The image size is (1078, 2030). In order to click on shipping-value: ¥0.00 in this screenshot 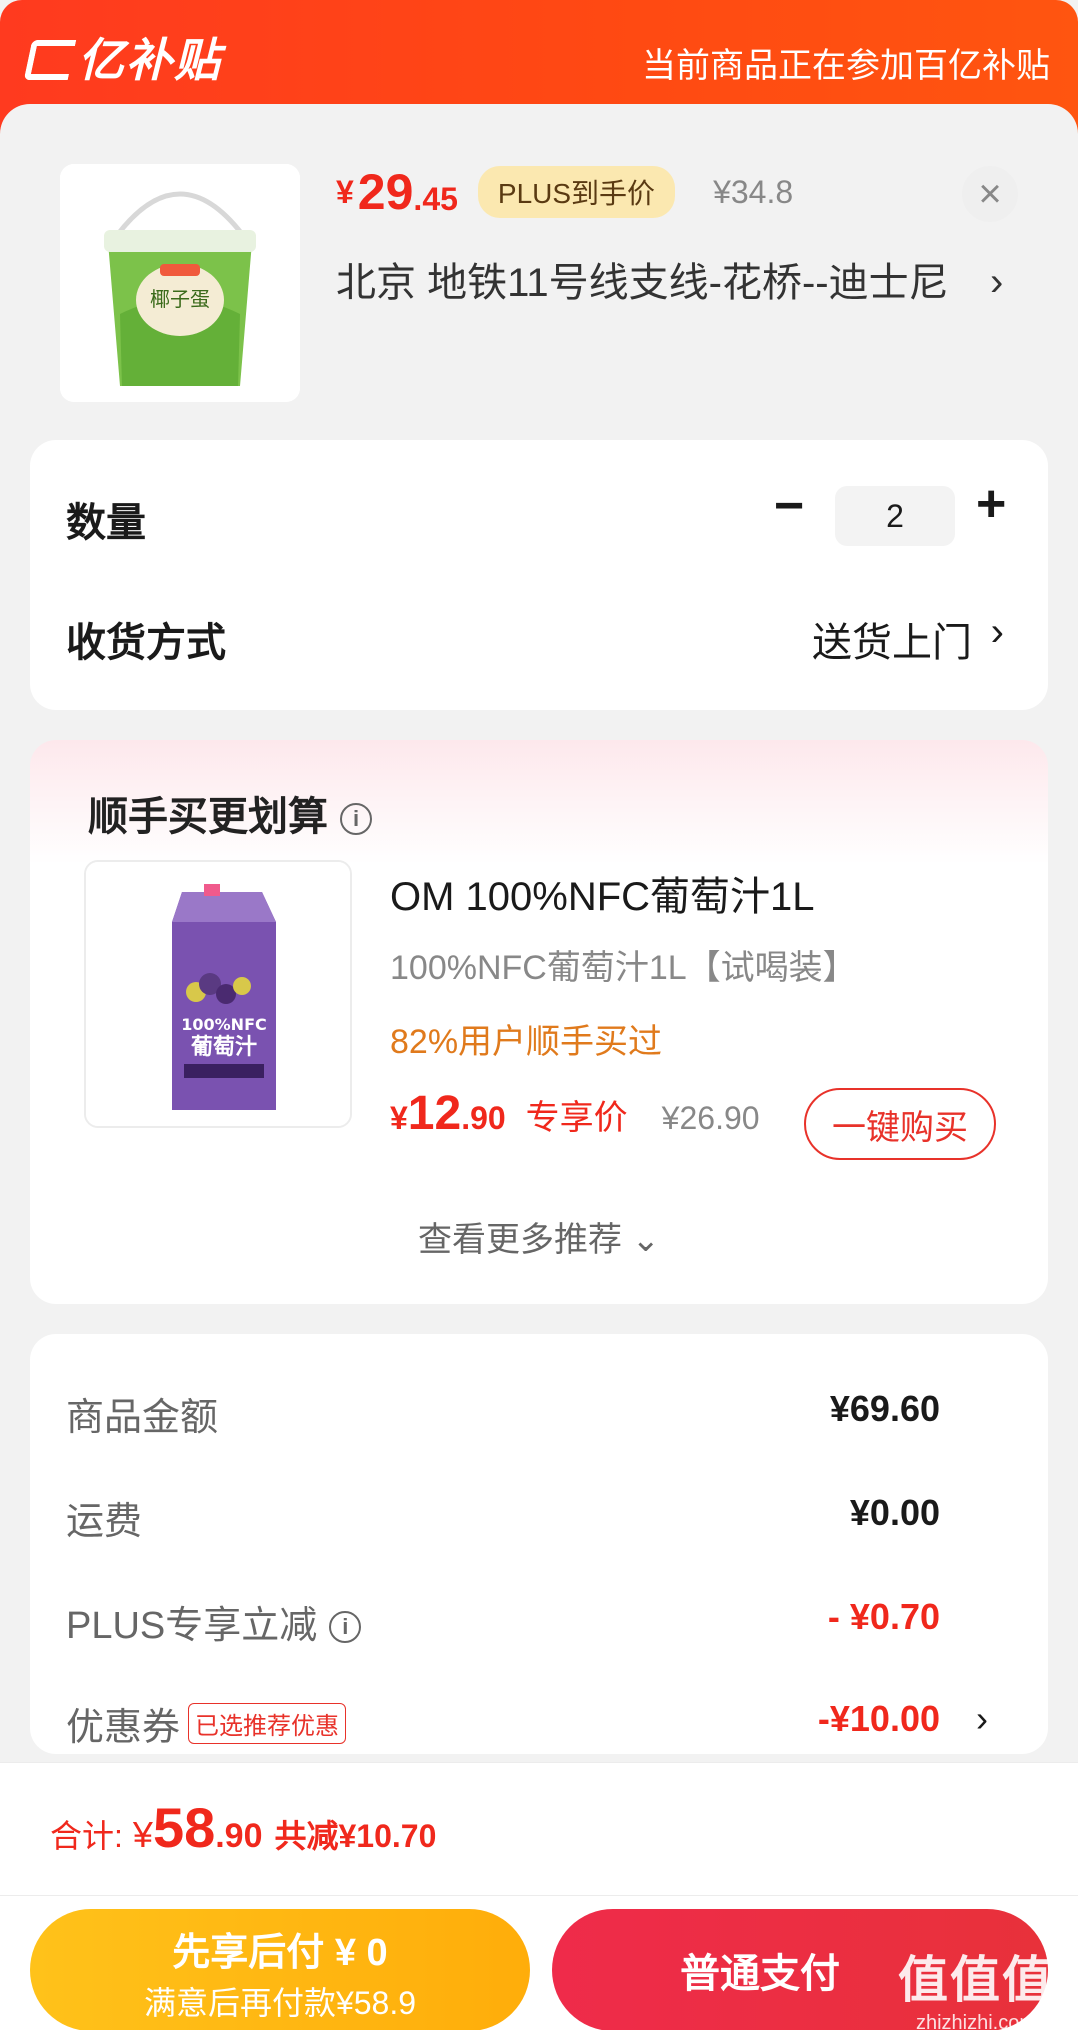, I will do `click(894, 1512)`.